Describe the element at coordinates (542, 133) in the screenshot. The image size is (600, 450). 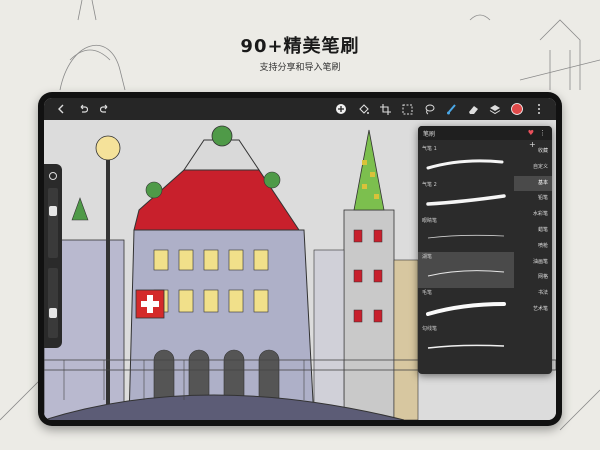
I see `panel-menu-icon: ⋮` at that location.